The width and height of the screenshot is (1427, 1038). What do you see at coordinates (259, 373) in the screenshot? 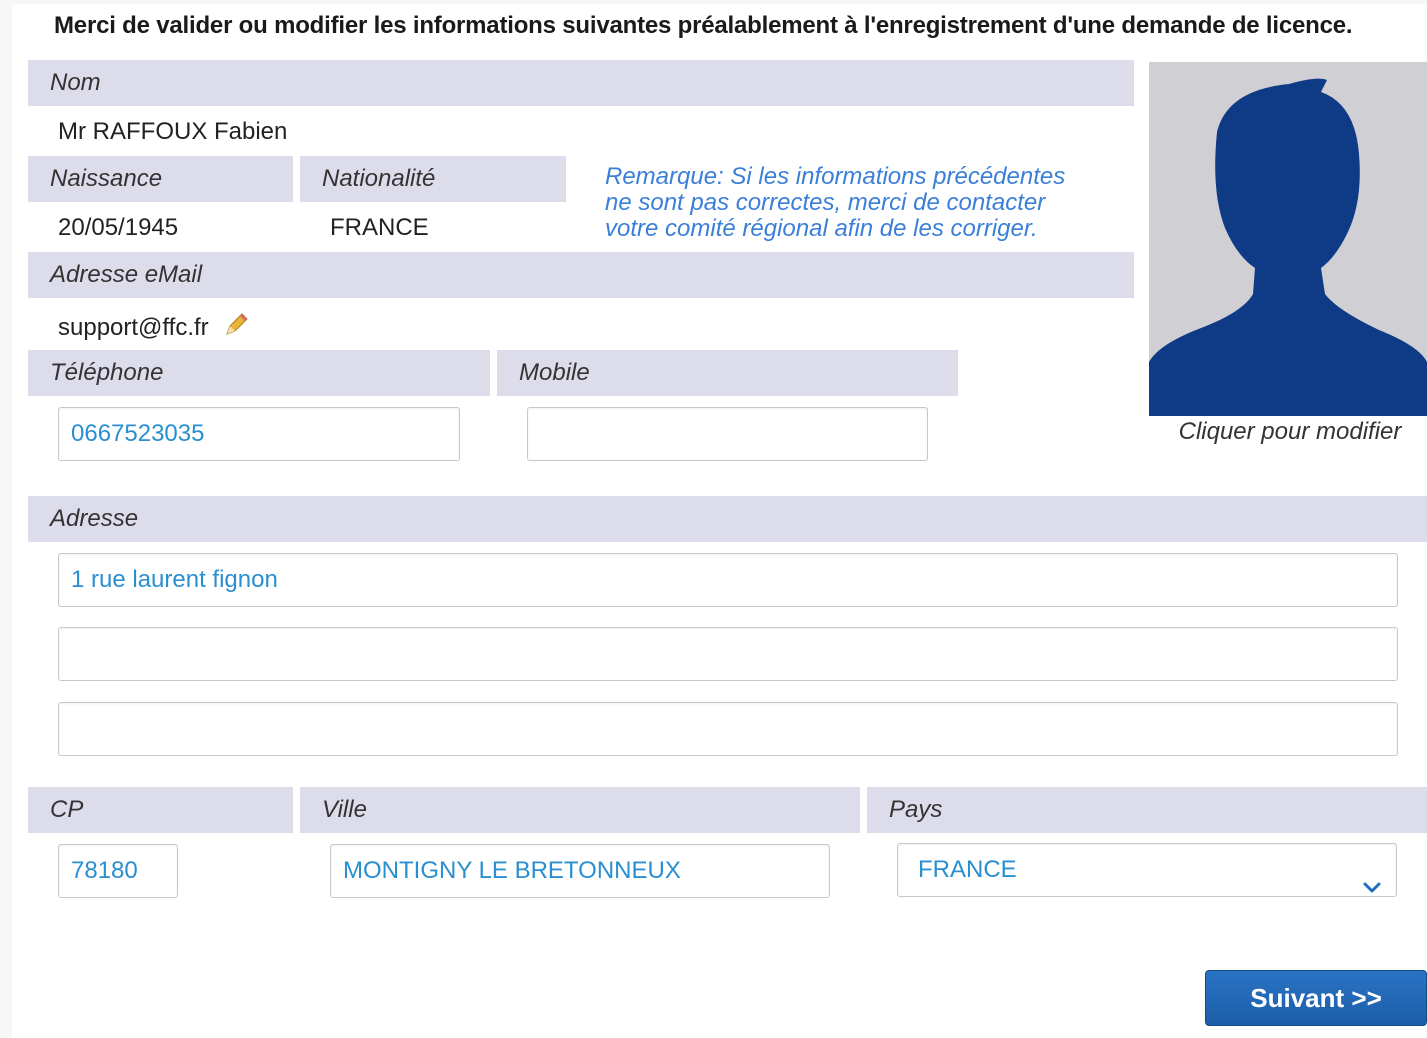
I see `telephone-label: Téléphone` at bounding box center [259, 373].